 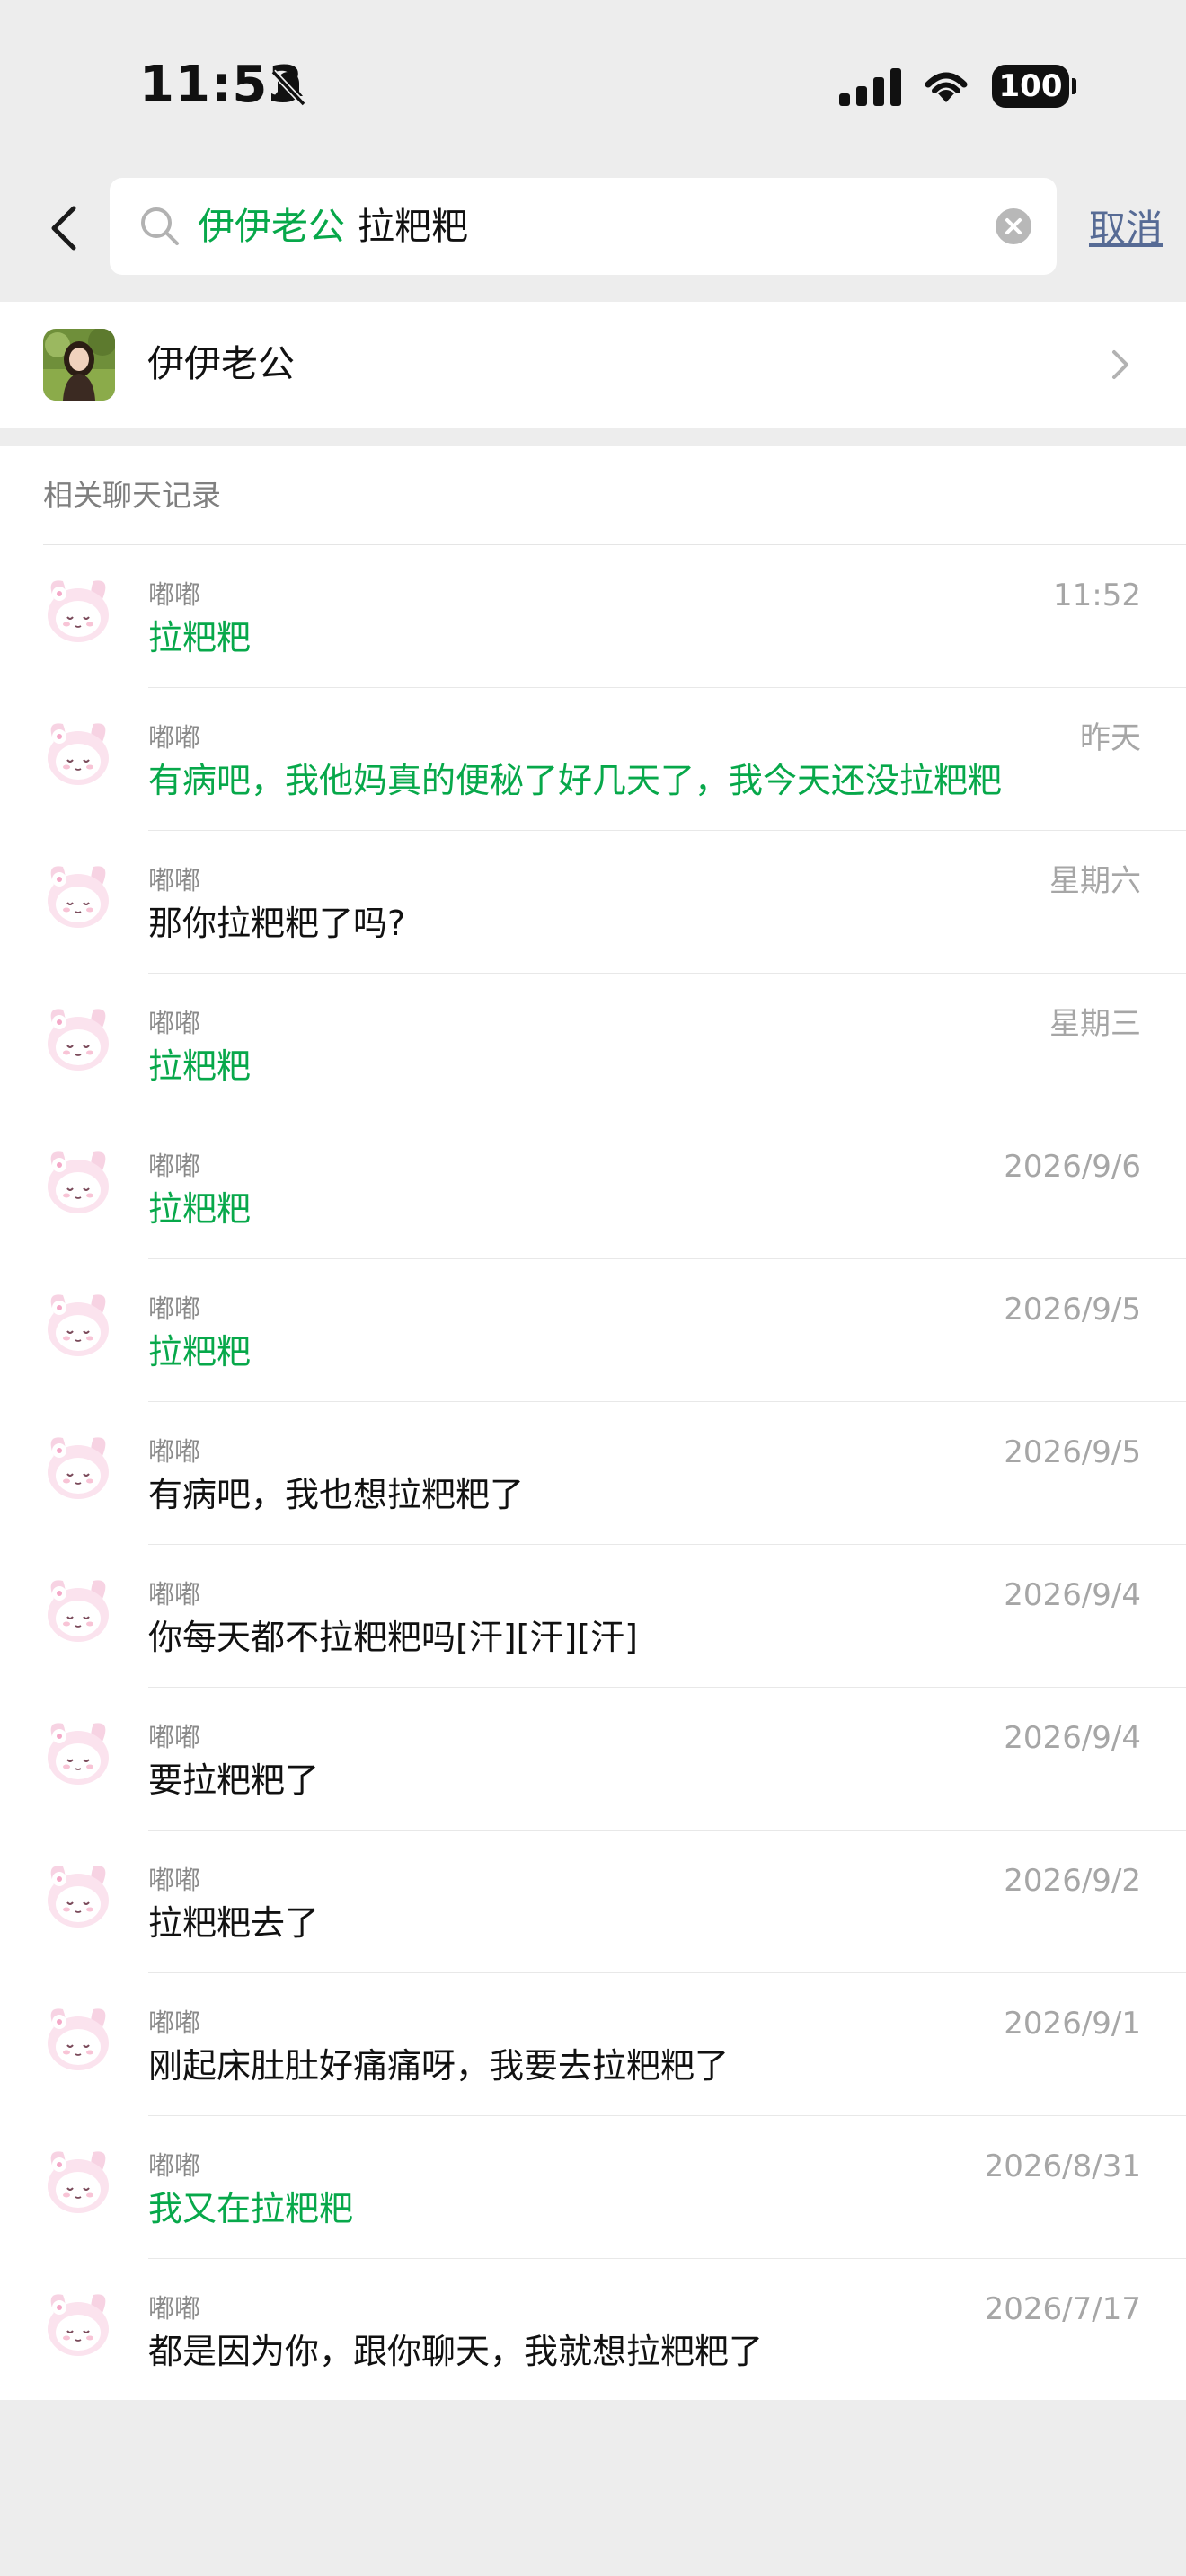 I want to click on cancel-button: 取消, so click(x=1126, y=228).